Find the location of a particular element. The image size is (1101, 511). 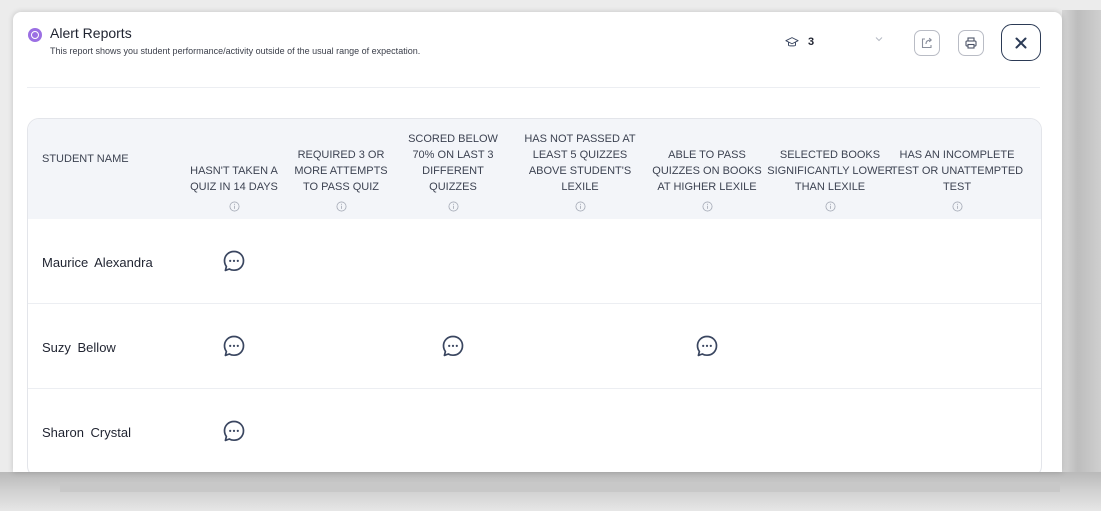

alert-report-icon is located at coordinates (35, 35).